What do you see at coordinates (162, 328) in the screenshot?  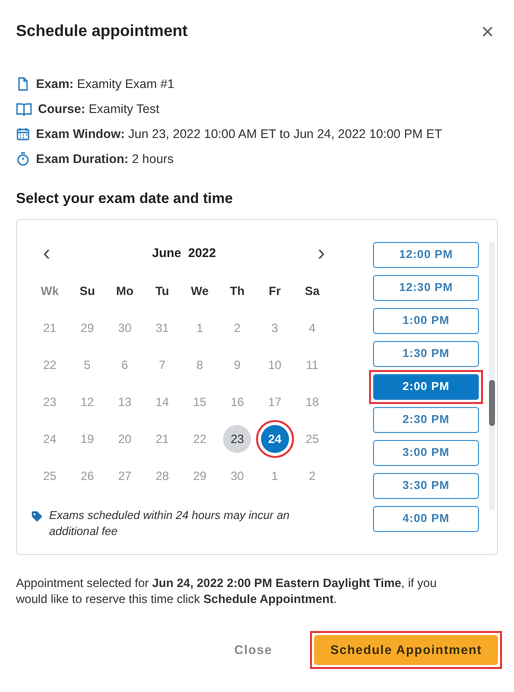 I see `calendar-day: 31` at bounding box center [162, 328].